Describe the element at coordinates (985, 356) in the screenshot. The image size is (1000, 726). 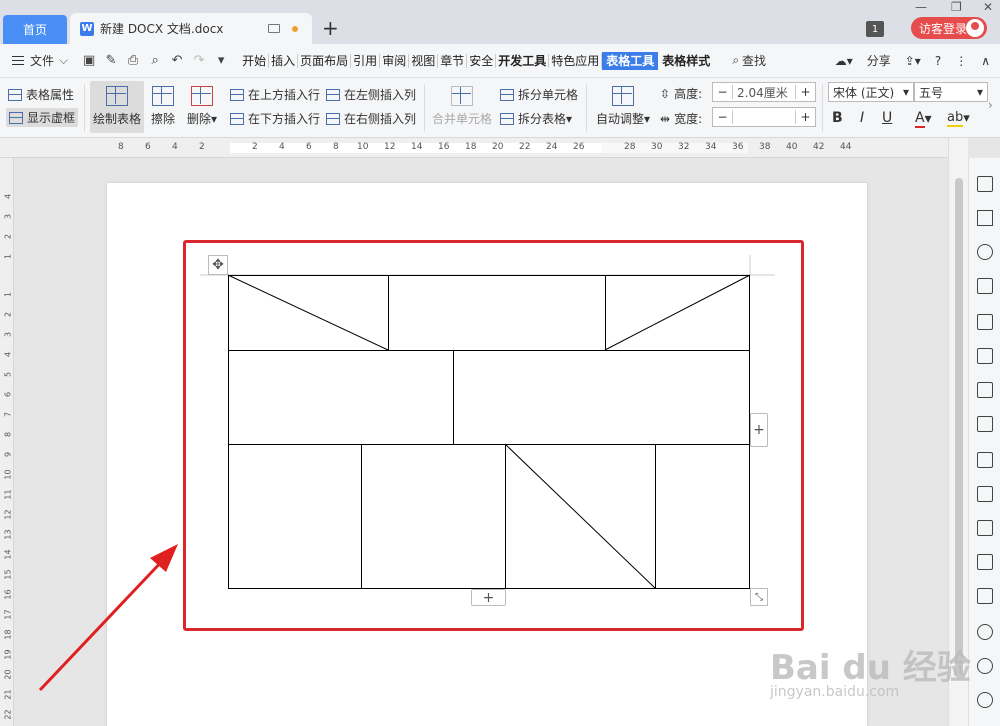
I see `grid-apps-icon` at that location.